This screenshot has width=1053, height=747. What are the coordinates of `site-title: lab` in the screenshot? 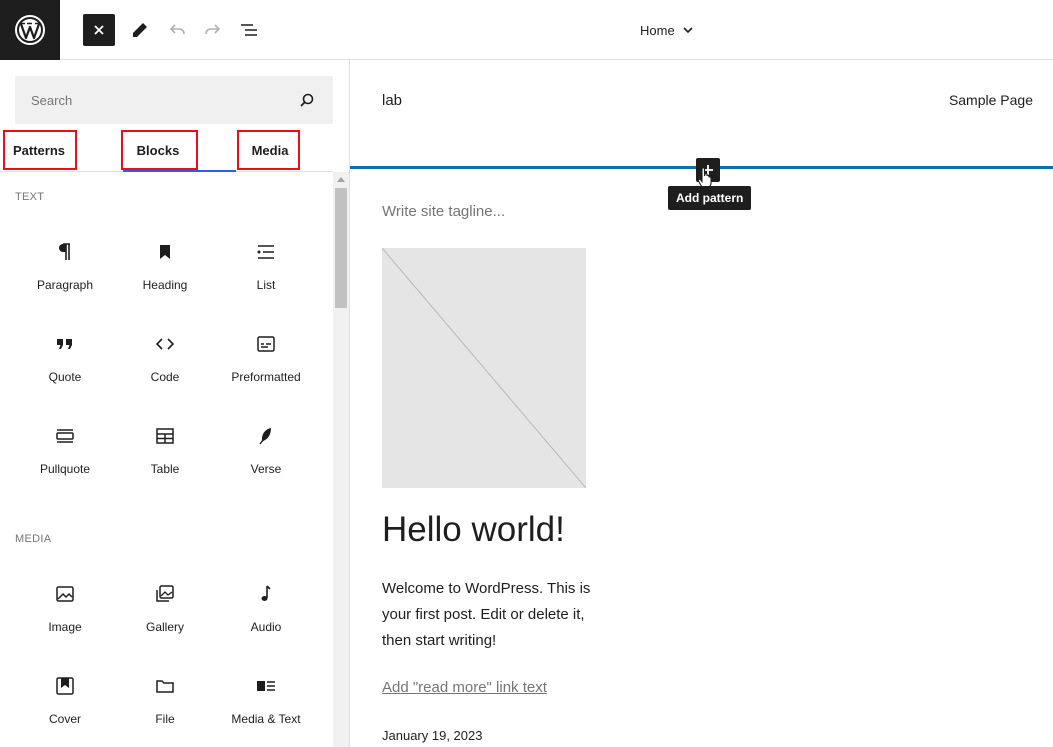 It's located at (392, 100).